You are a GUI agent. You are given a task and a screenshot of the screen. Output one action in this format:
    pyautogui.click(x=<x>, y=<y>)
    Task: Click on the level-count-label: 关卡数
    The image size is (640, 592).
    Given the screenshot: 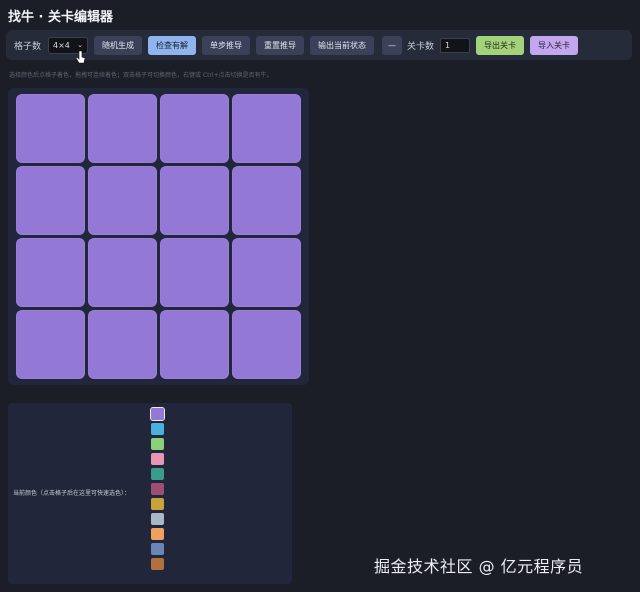 What is the action you would take?
    pyautogui.click(x=421, y=46)
    